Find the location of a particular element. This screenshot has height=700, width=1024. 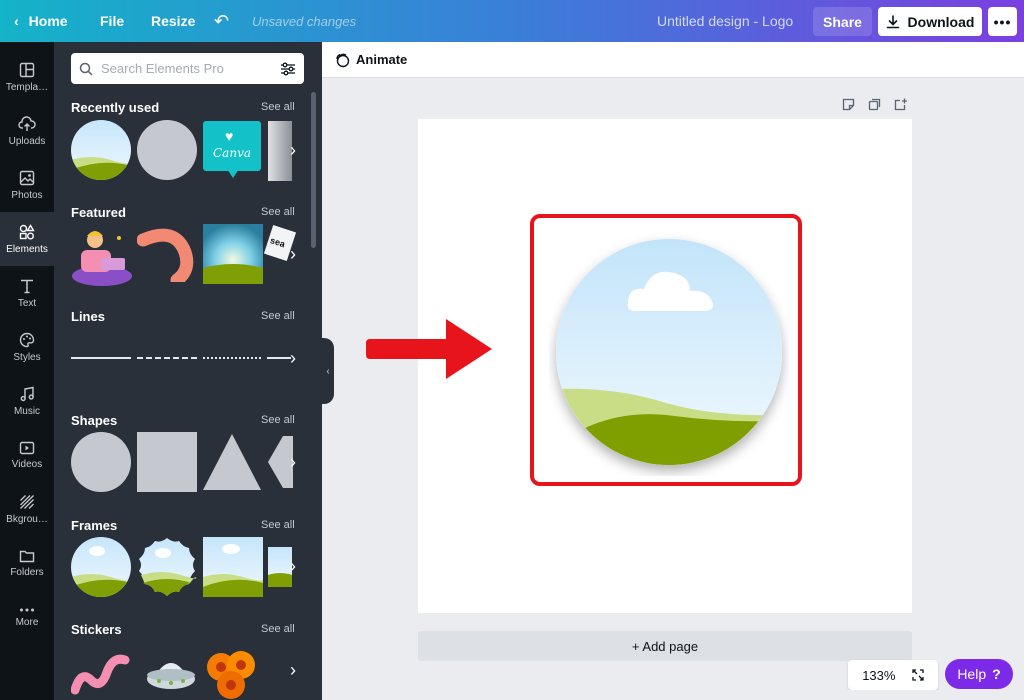

rail-item-uploads: Uploads is located at coordinates (27, 131).